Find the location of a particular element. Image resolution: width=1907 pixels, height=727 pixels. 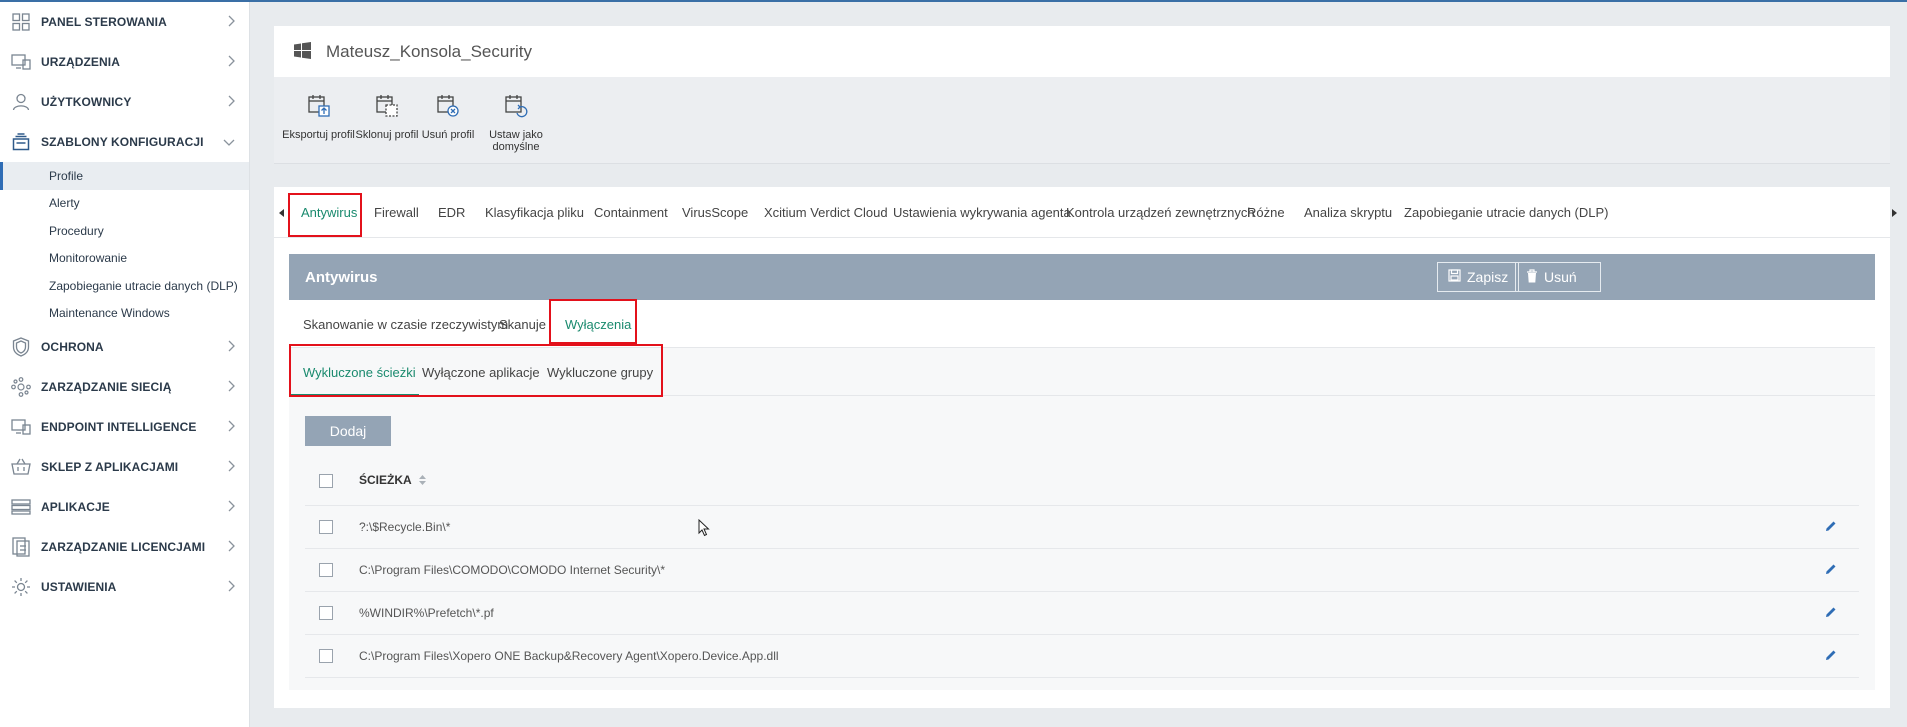

clone-icon is located at coordinates (387, 106).